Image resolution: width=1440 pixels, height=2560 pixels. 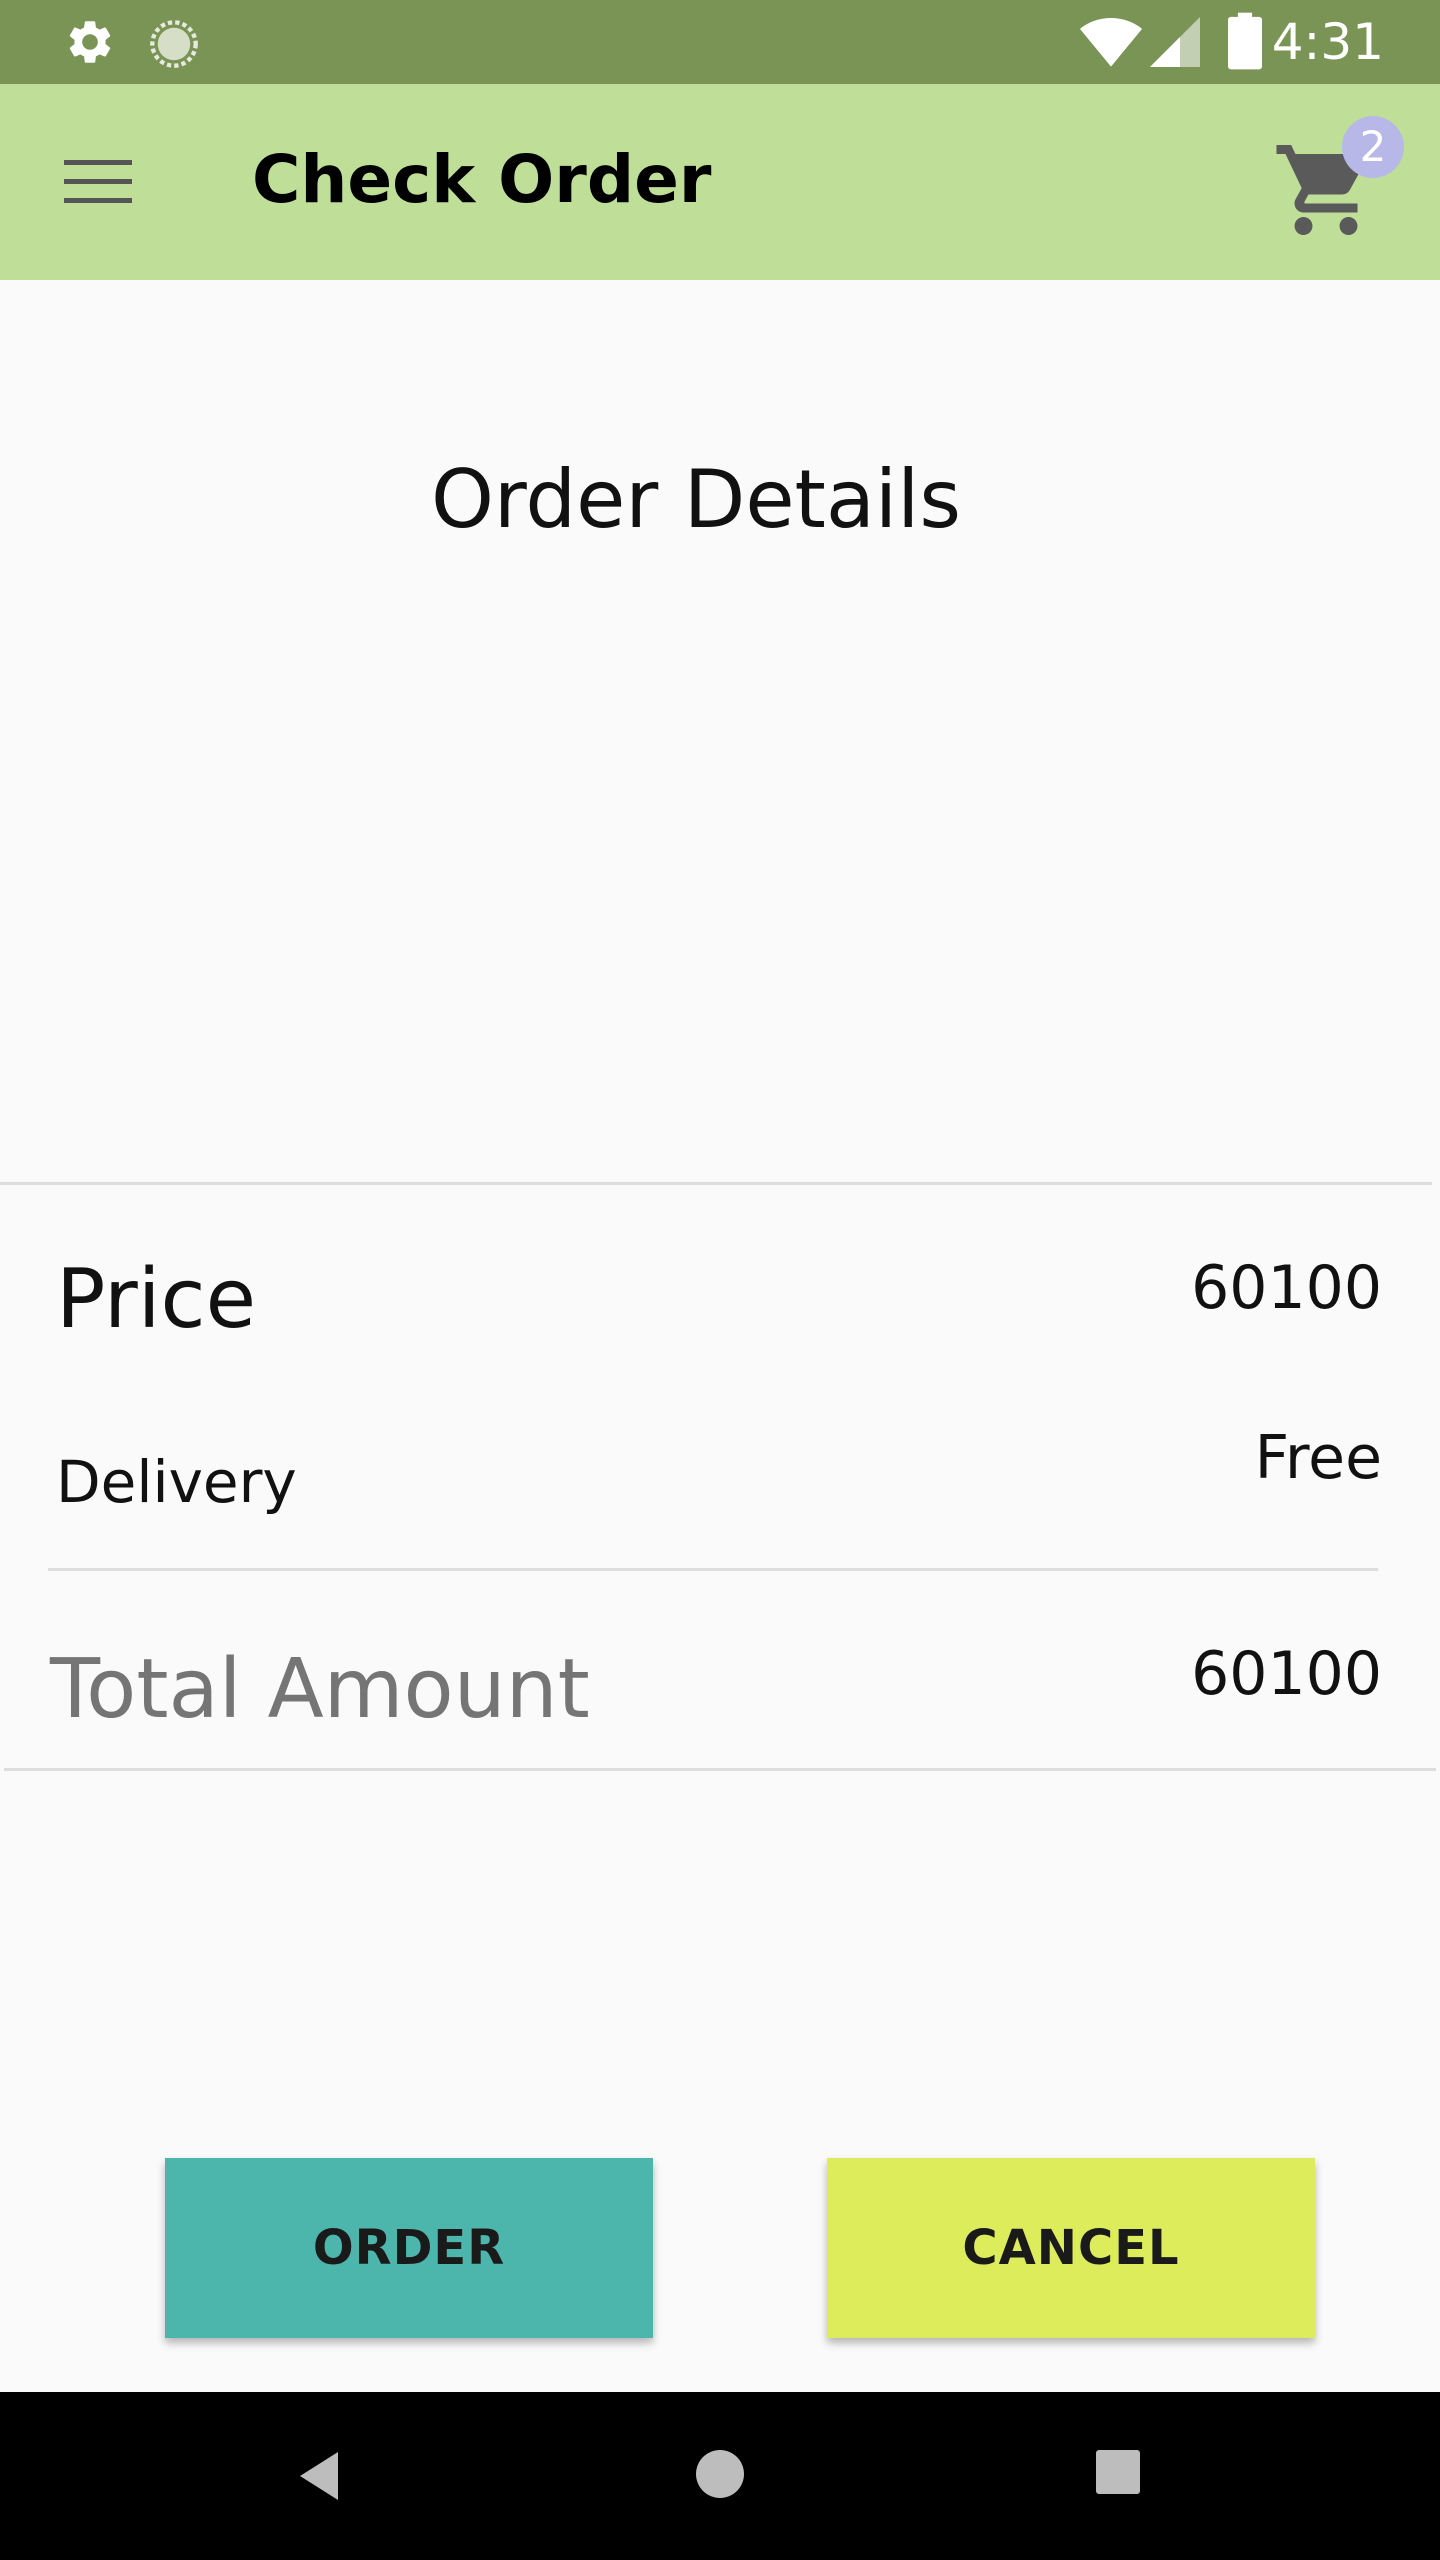 What do you see at coordinates (1373, 147) in the screenshot?
I see `cart-count-badge: 2` at bounding box center [1373, 147].